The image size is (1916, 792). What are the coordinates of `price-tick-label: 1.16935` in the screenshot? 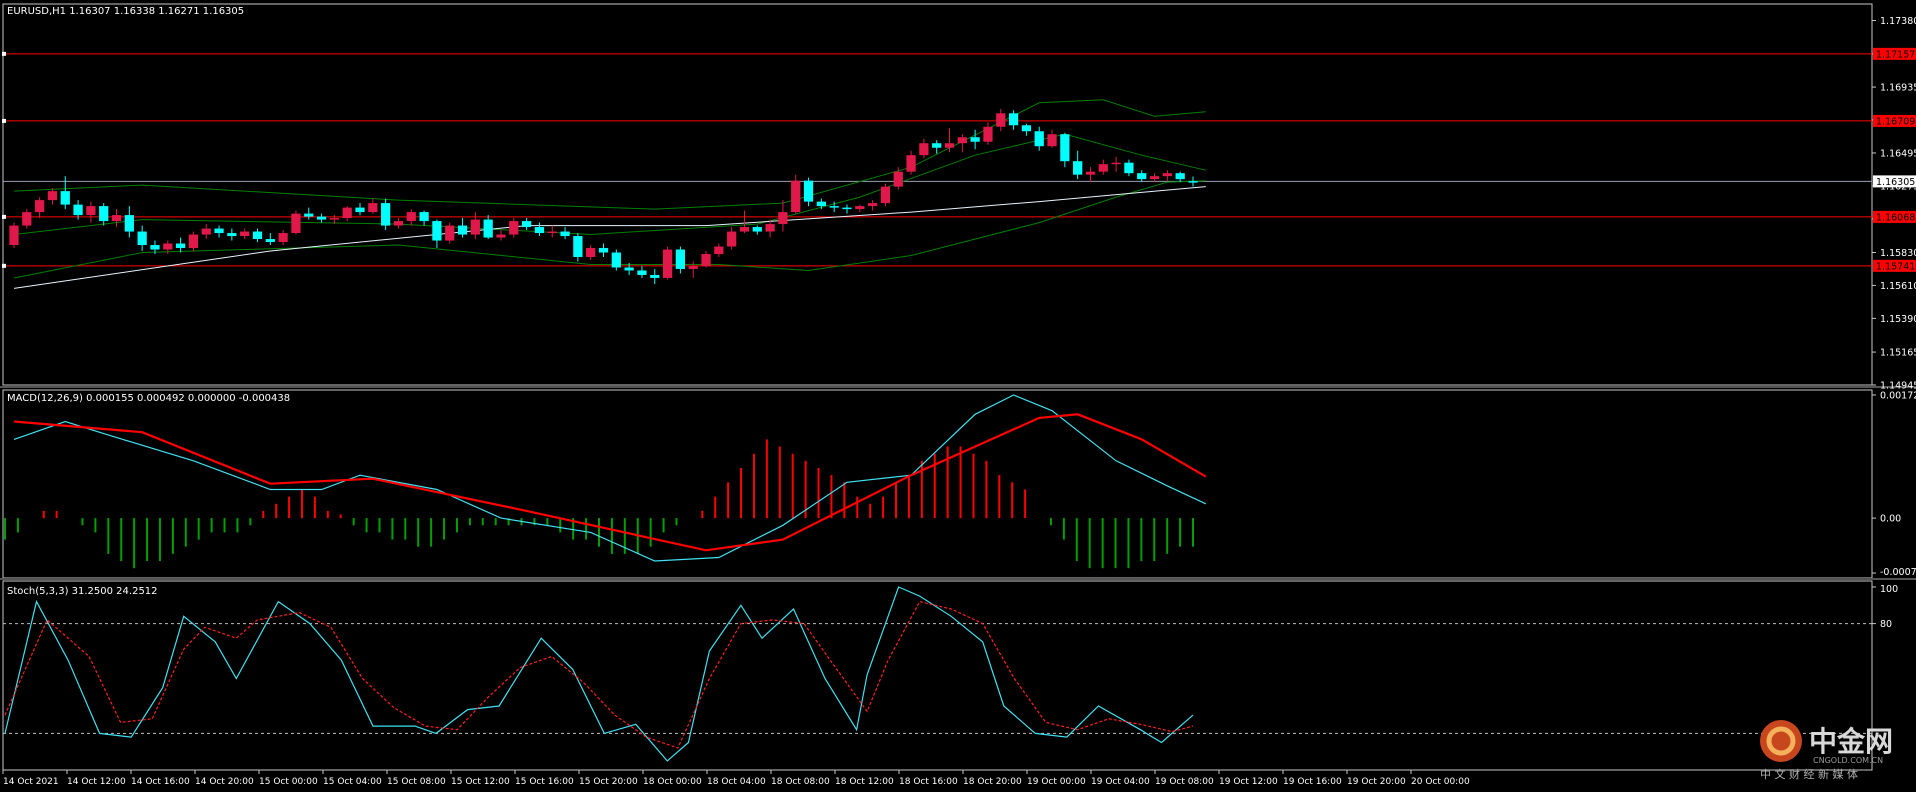 It's located at (1898, 88).